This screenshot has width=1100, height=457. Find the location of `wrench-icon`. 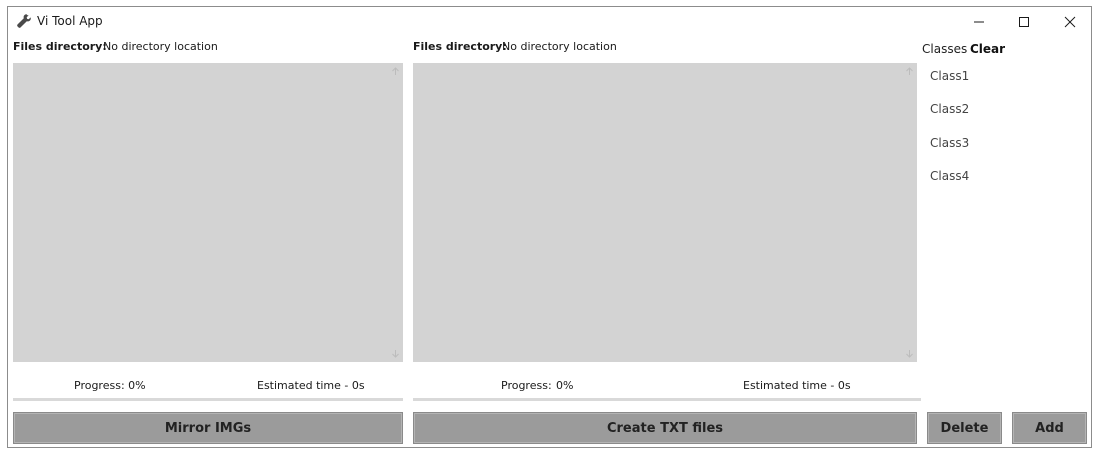

wrench-icon is located at coordinates (24, 21).